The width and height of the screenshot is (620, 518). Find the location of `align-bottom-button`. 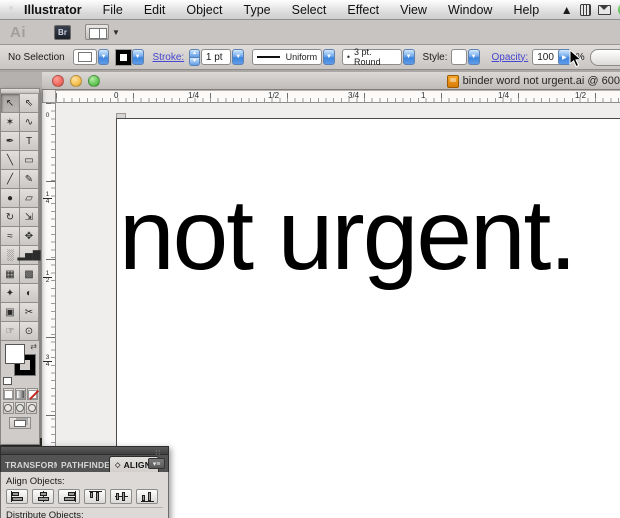

align-bottom-button is located at coordinates (147, 496).